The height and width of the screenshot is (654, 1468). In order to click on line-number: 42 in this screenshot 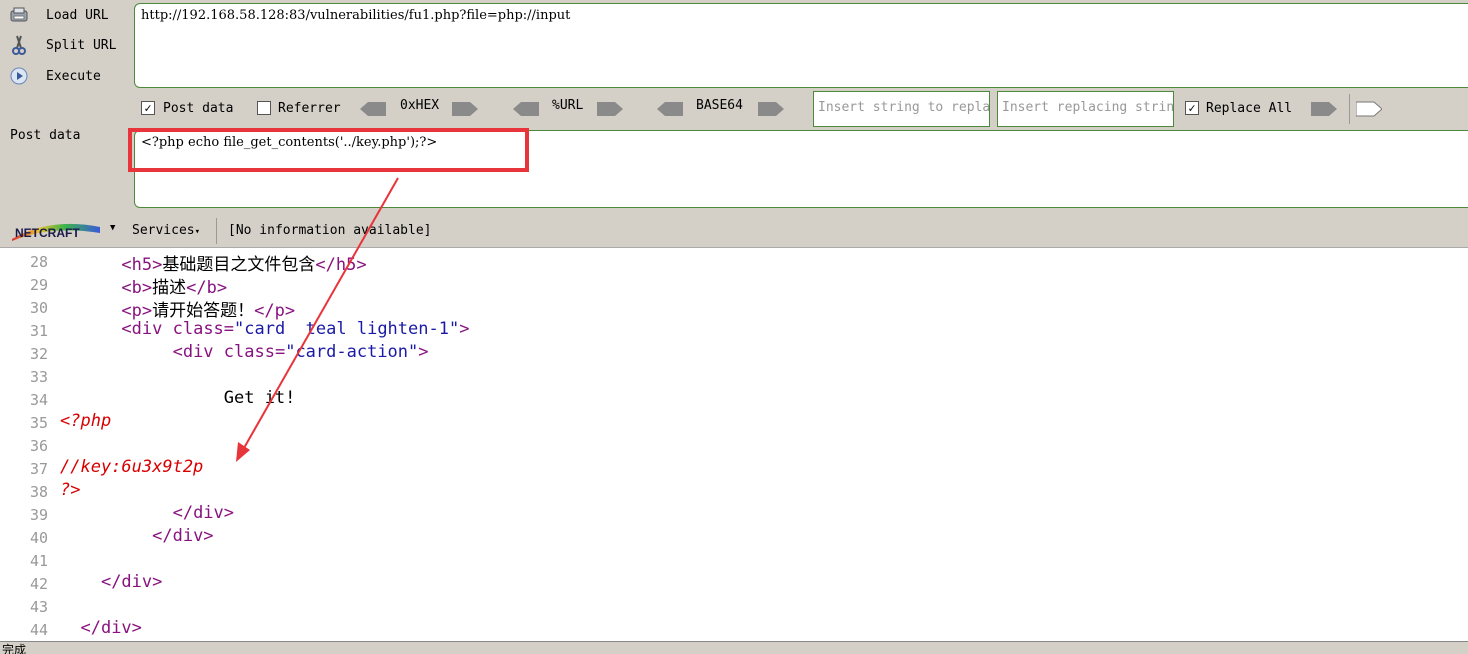, I will do `click(38, 584)`.